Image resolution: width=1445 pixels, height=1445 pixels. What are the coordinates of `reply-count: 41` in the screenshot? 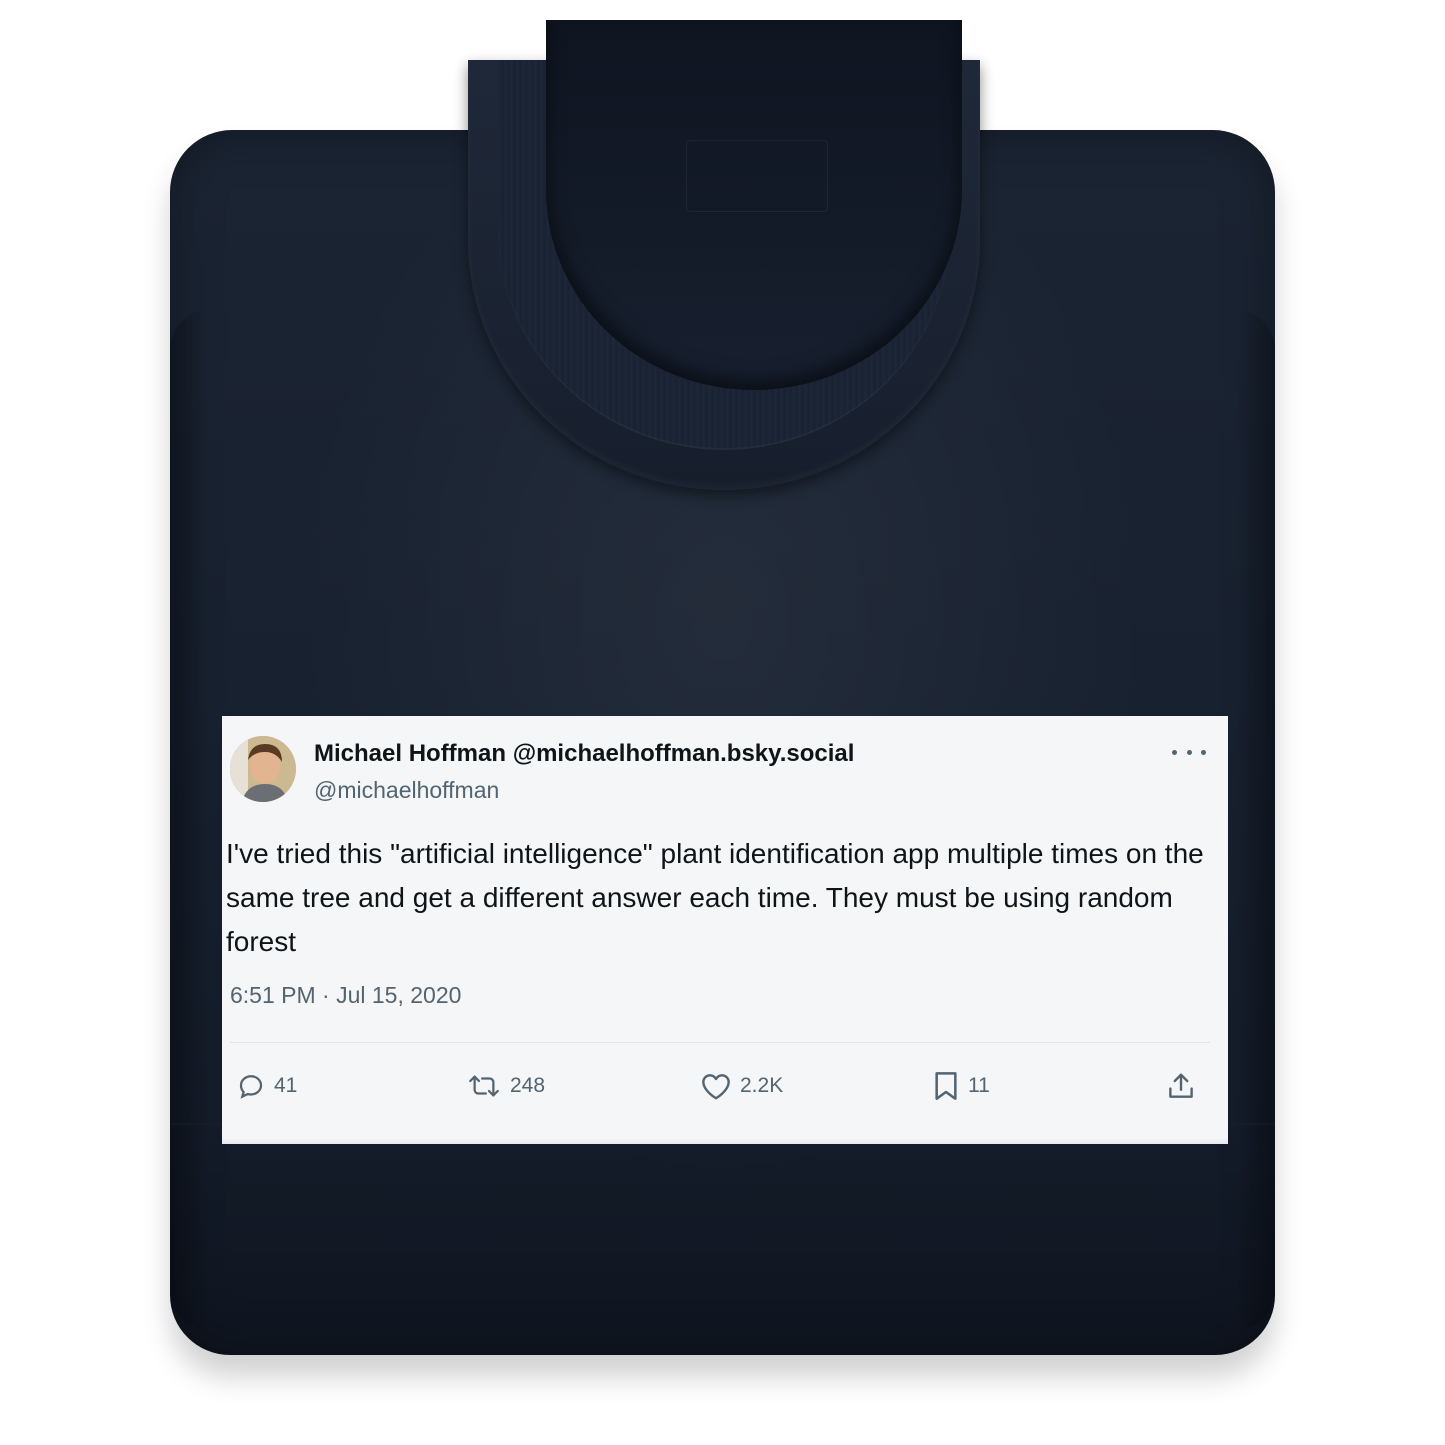 It's located at (286, 1085).